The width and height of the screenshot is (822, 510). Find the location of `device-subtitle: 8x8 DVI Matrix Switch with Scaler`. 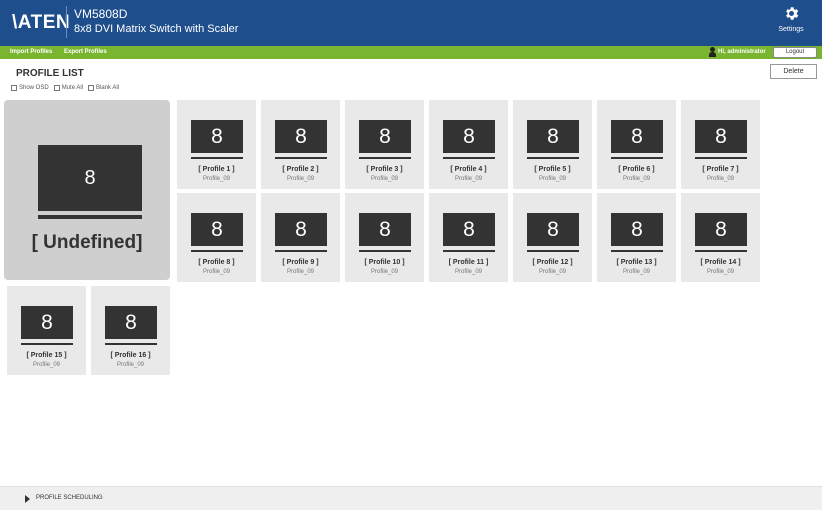

device-subtitle: 8x8 DVI Matrix Switch with Scaler is located at coordinates (156, 29).